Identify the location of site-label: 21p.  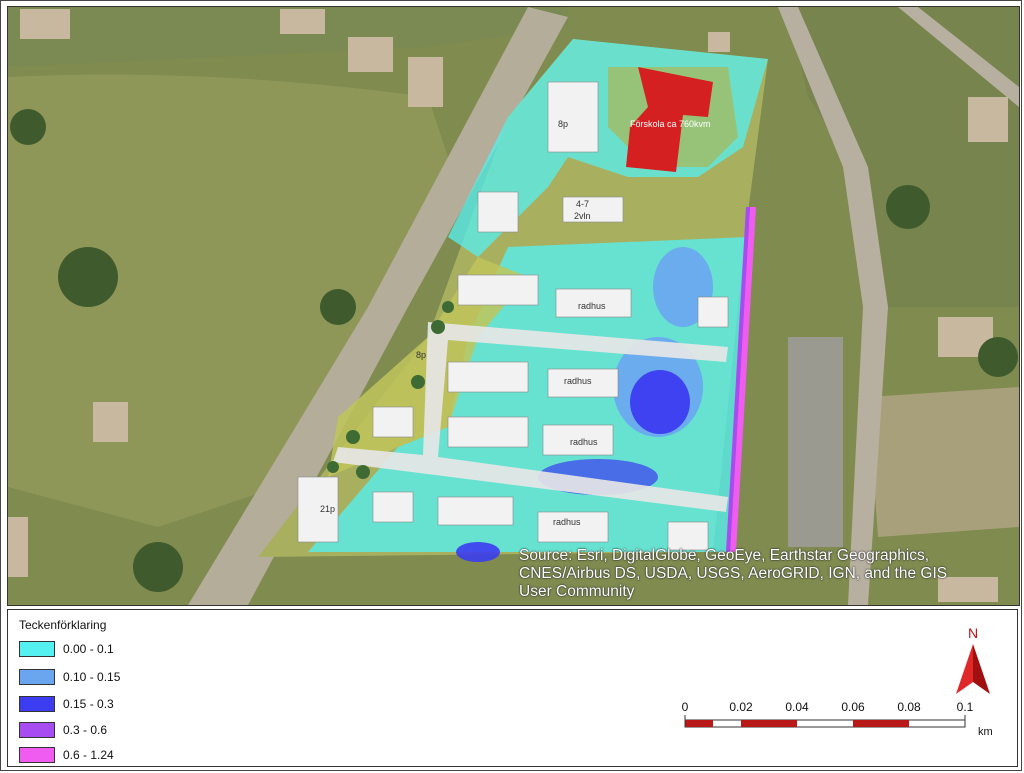
(327, 509).